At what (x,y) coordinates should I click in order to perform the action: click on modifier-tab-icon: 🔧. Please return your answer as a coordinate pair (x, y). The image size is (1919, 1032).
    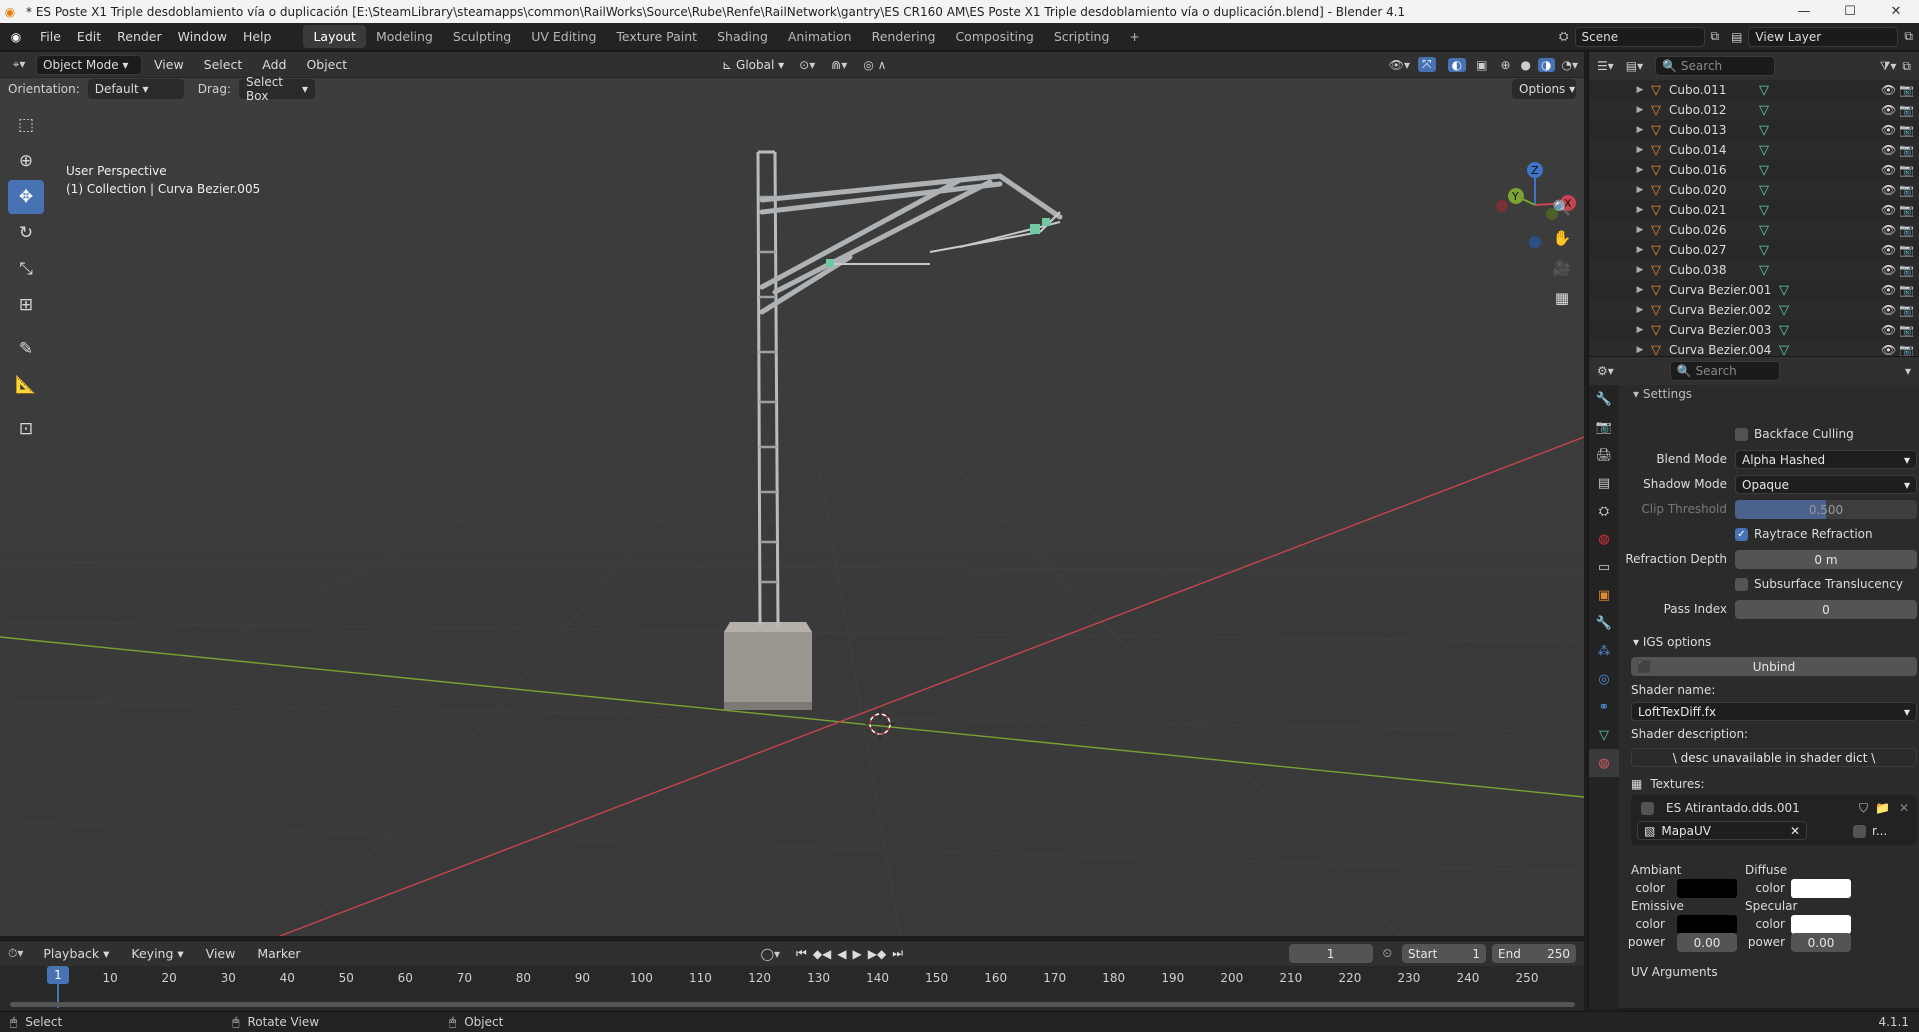
    Looking at the image, I should click on (1604, 623).